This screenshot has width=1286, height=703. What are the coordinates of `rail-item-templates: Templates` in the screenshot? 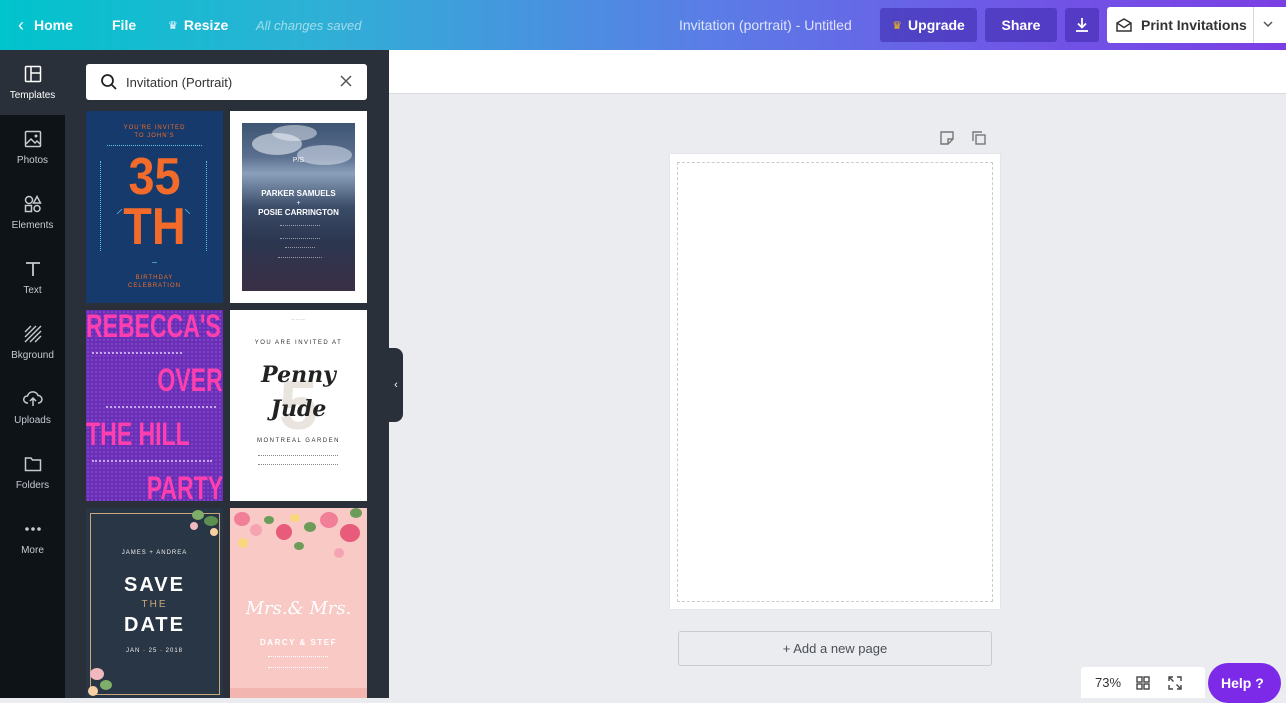 It's located at (32, 82).